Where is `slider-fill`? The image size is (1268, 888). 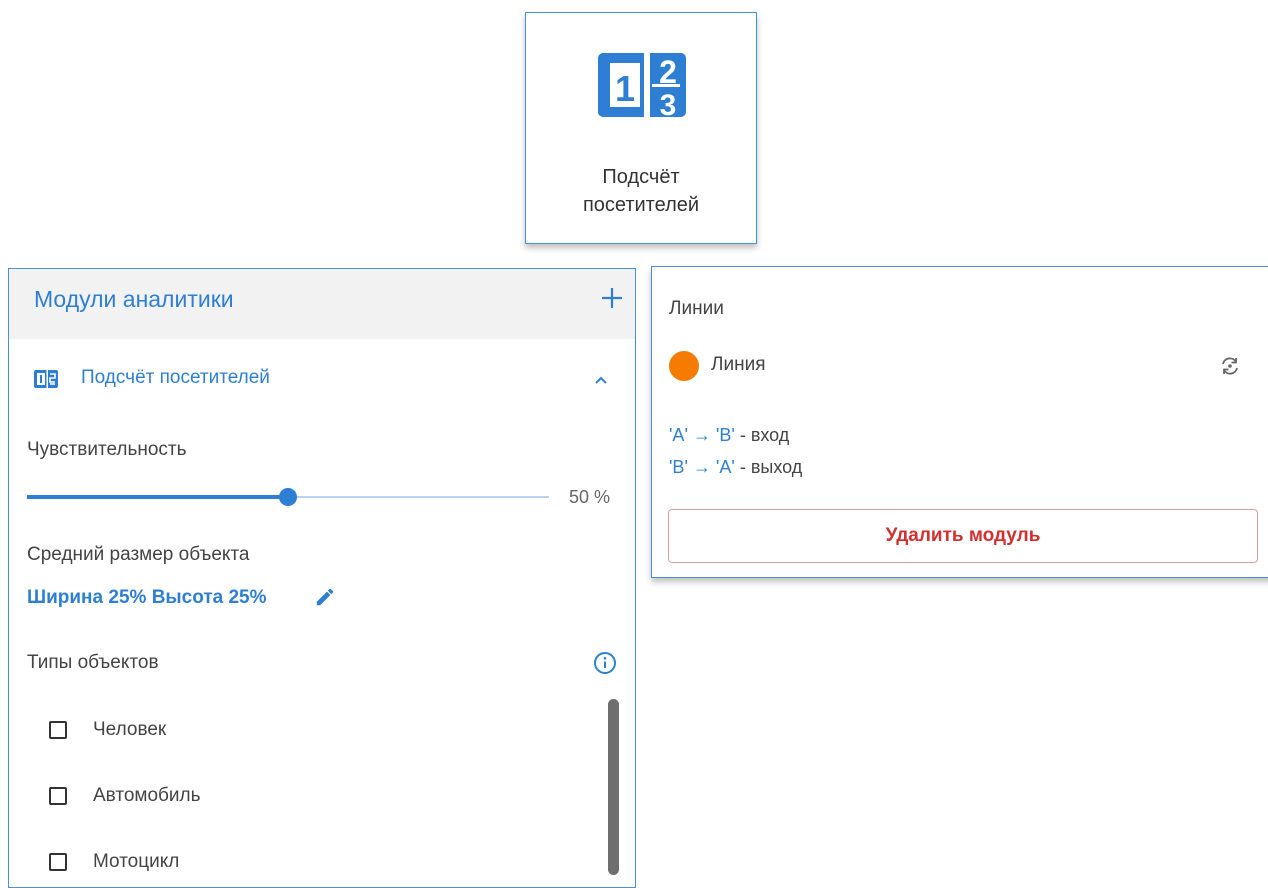 slider-fill is located at coordinates (157, 497).